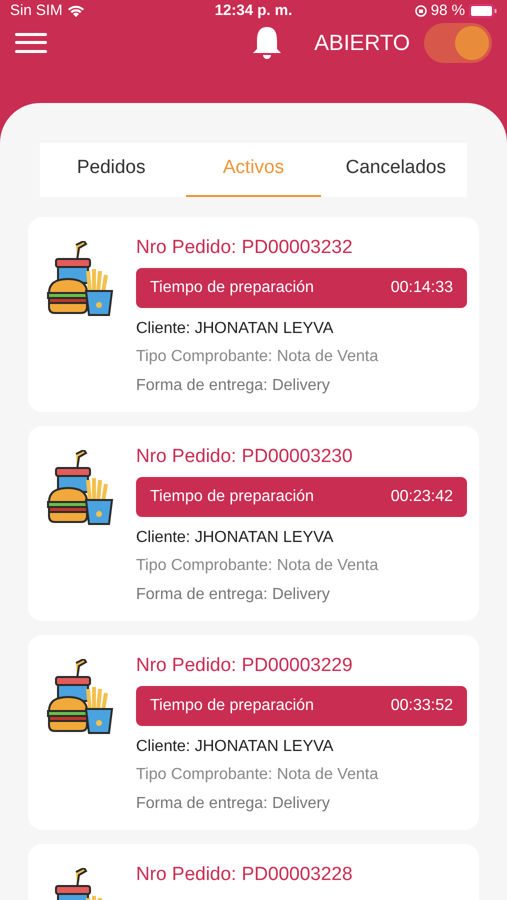 This screenshot has height=900, width=507. Describe the element at coordinates (458, 42) in the screenshot. I see `open-toggle` at that location.